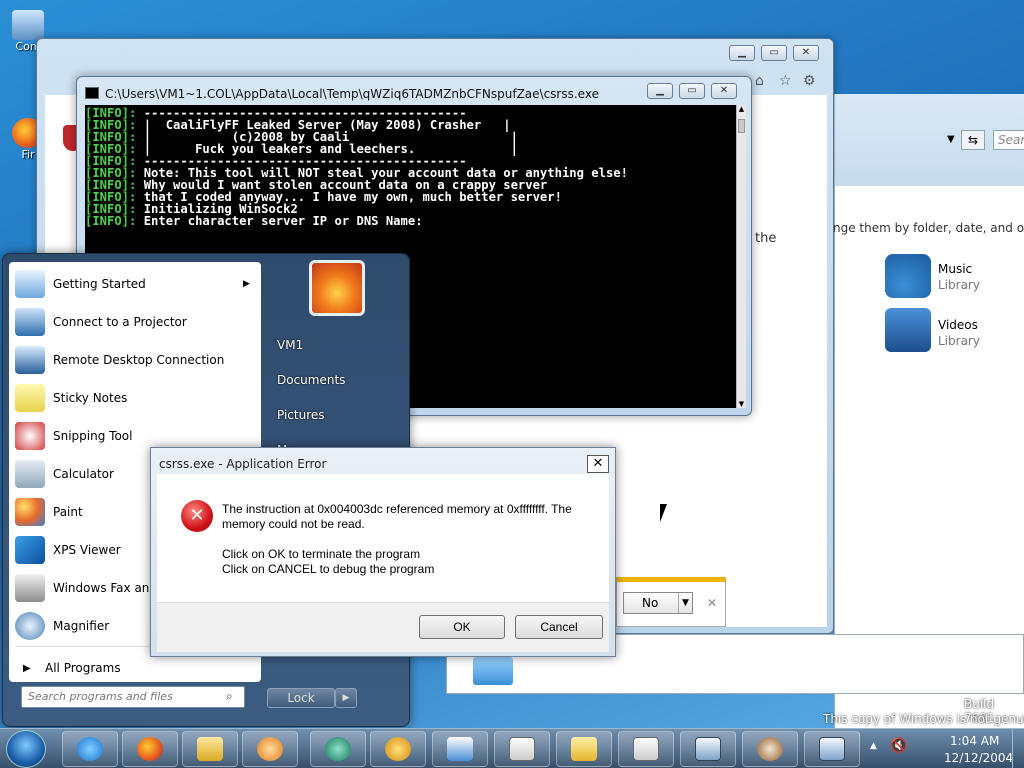 This screenshot has height=768, width=1024. I want to click on show-desktop-button, so click(1018, 748).